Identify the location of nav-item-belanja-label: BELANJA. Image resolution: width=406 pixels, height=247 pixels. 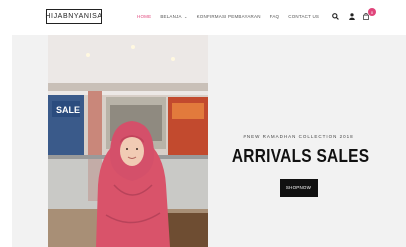
(171, 16).